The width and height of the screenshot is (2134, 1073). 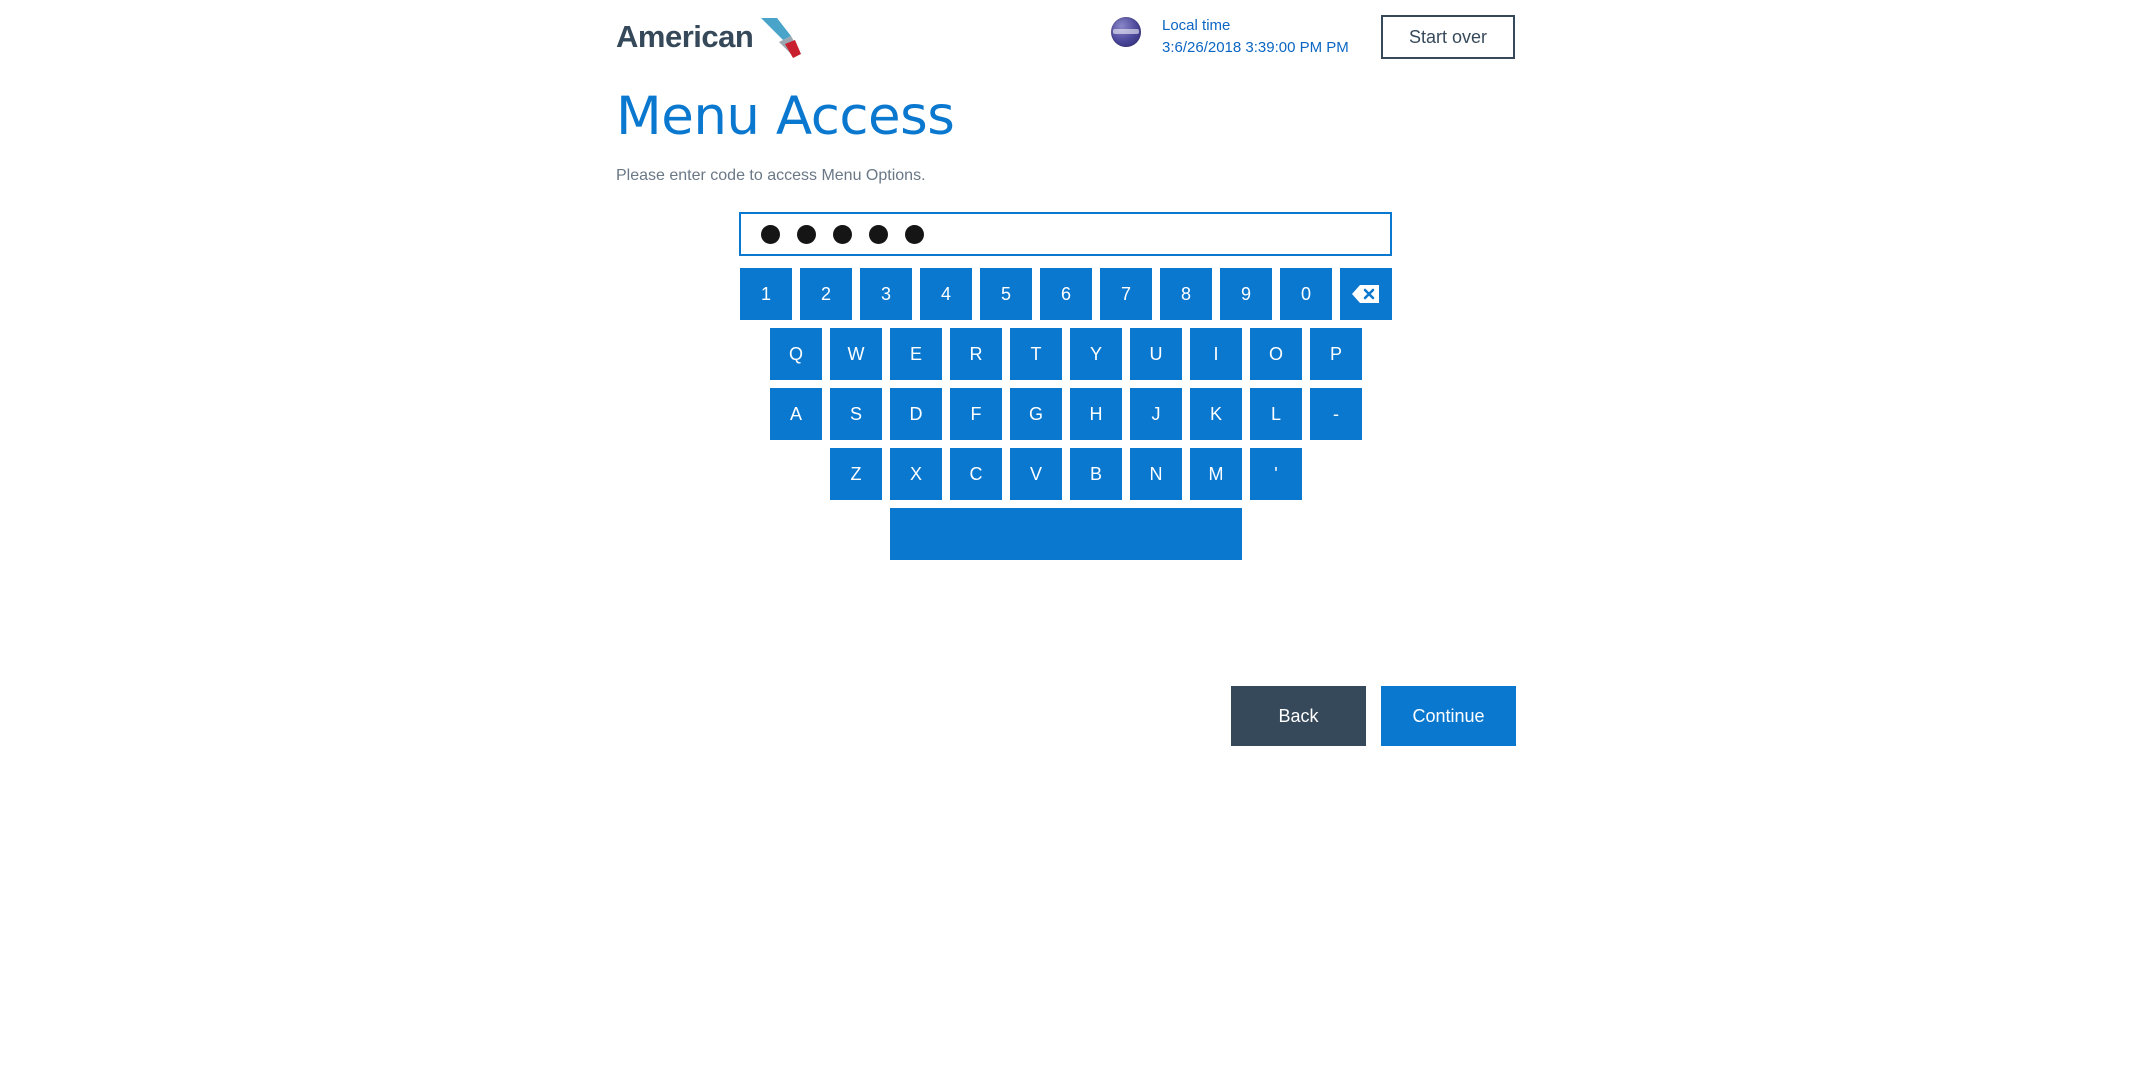 I want to click on key-t: T, so click(x=1036, y=354).